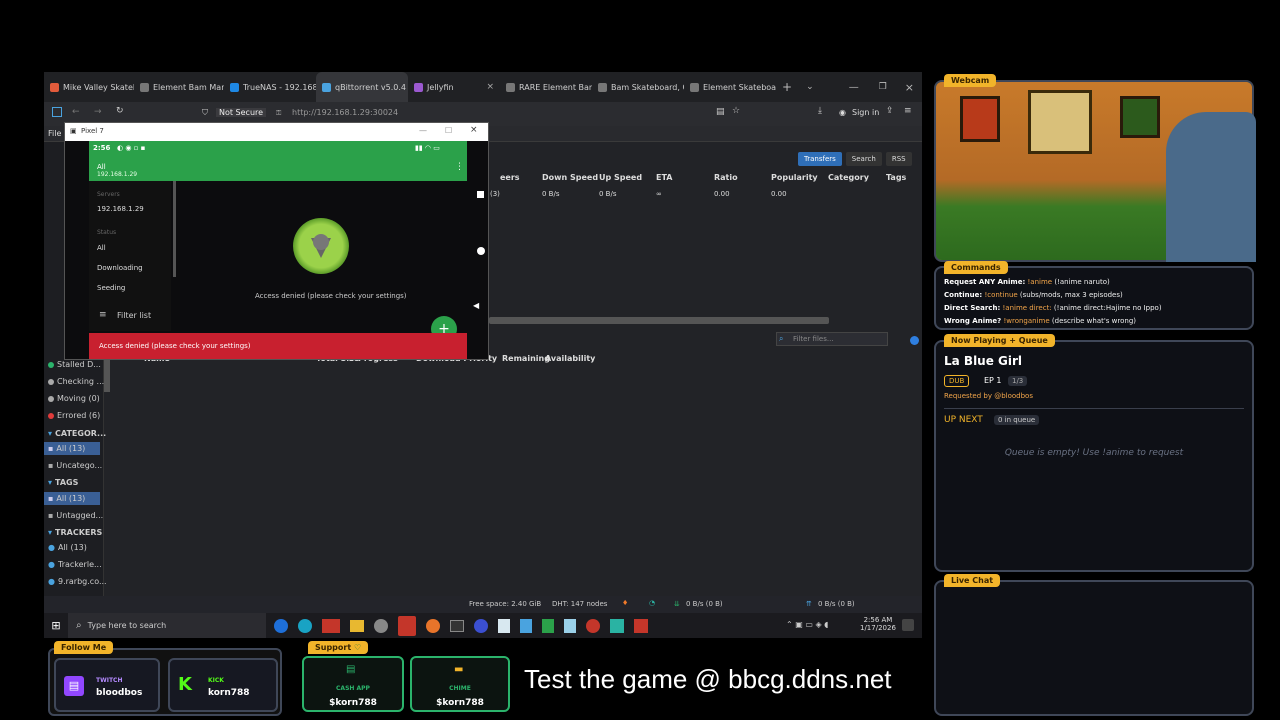 The height and width of the screenshot is (720, 1280). What do you see at coordinates (351, 669) in the screenshot?
I see `cash-icon: ▤` at bounding box center [351, 669].